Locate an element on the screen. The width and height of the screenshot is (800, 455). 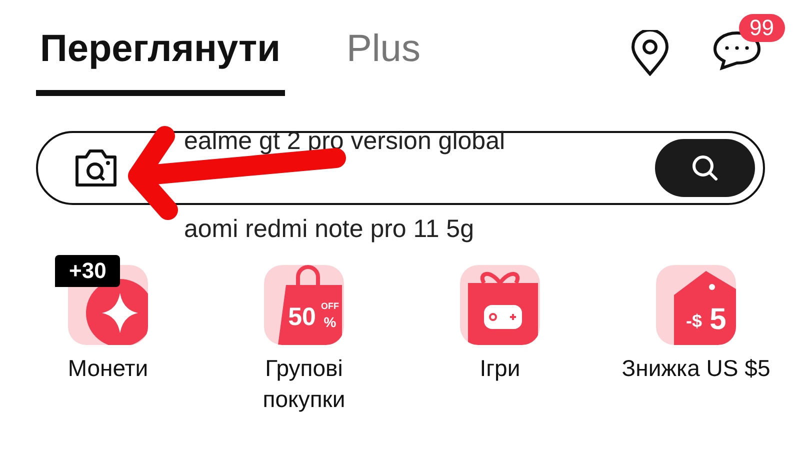
tab: Переглянути is located at coordinates (160, 48).